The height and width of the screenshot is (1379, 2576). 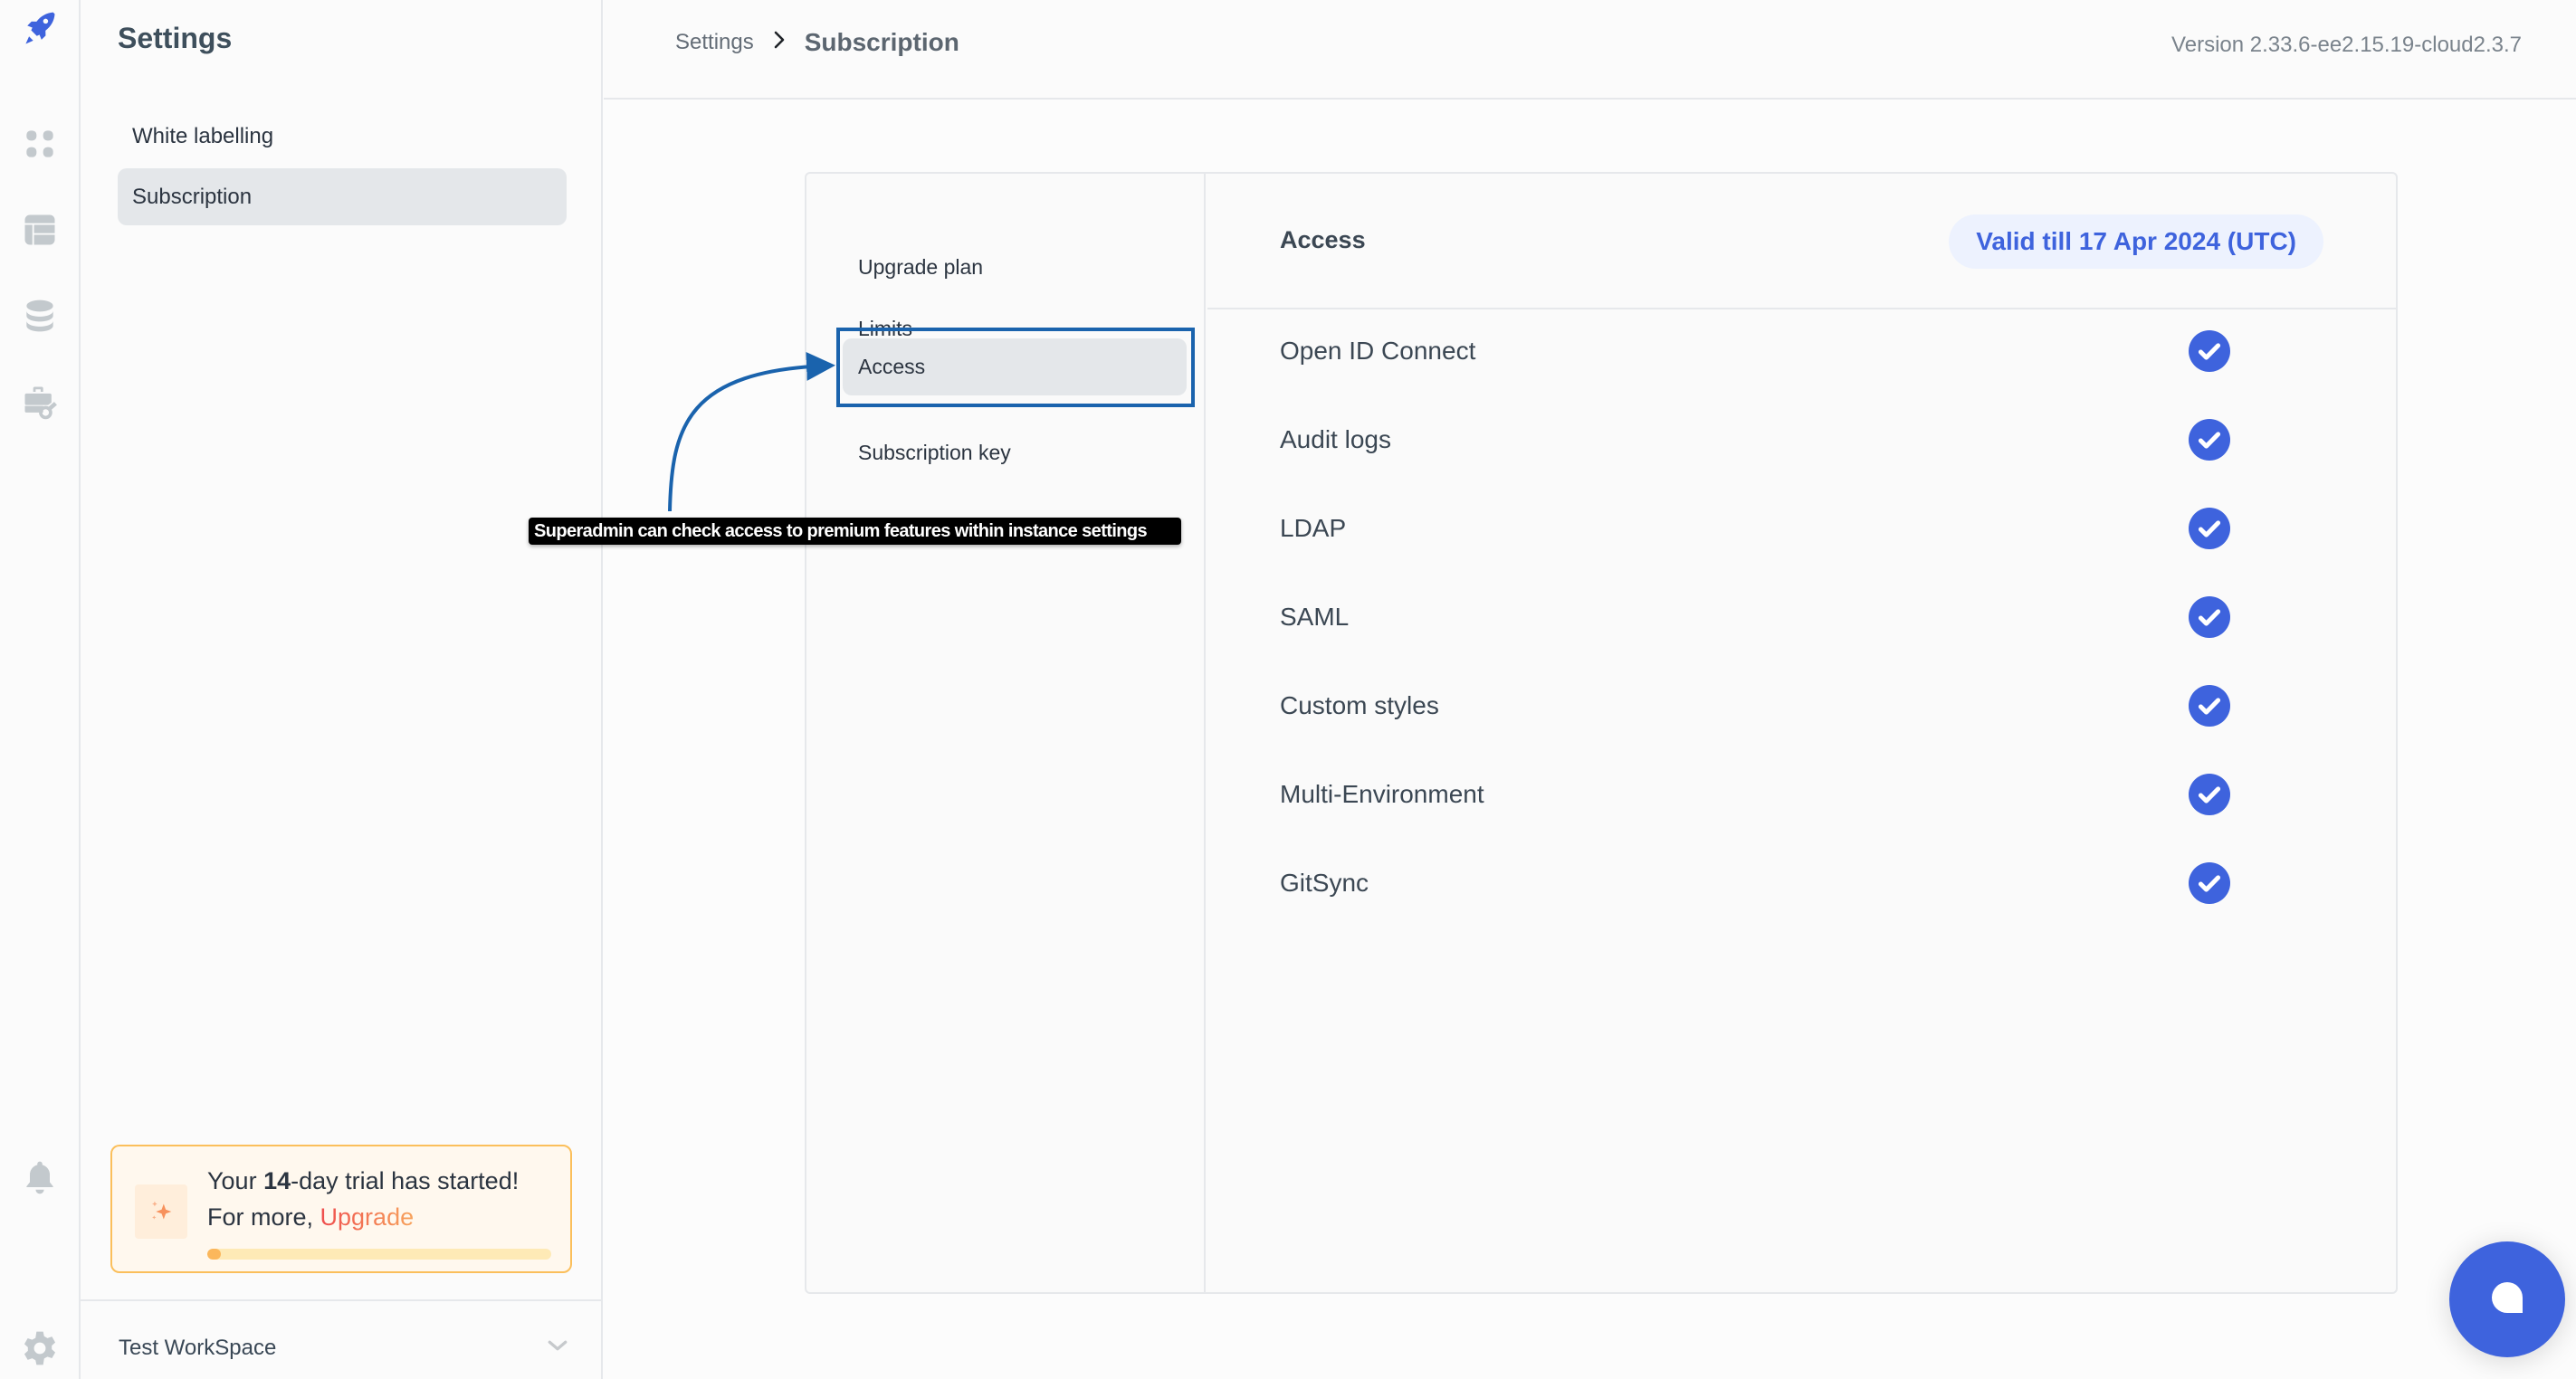 I want to click on subnav-label: Subscription key, so click(x=935, y=453).